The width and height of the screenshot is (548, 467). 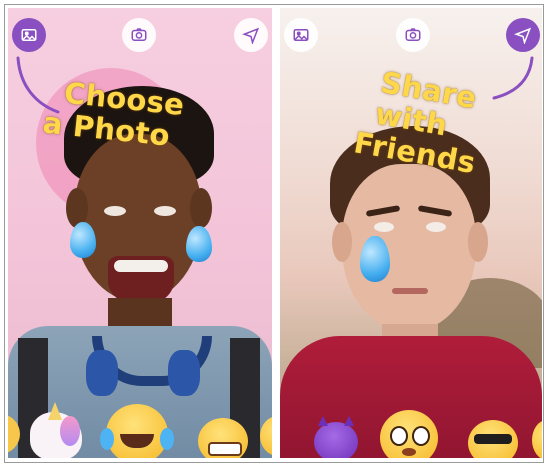 I want to click on panel-divider, so click(x=276, y=233).